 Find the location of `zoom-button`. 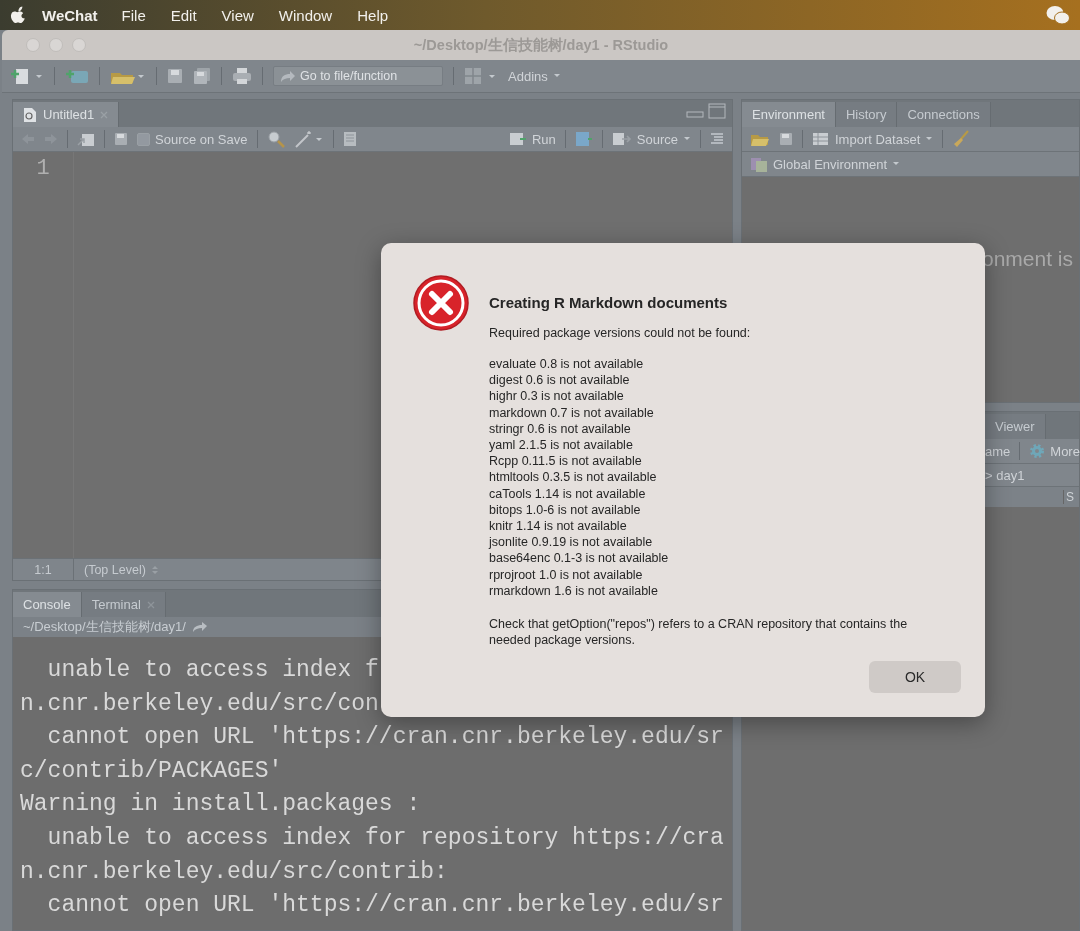

zoom-button is located at coordinates (79, 45).